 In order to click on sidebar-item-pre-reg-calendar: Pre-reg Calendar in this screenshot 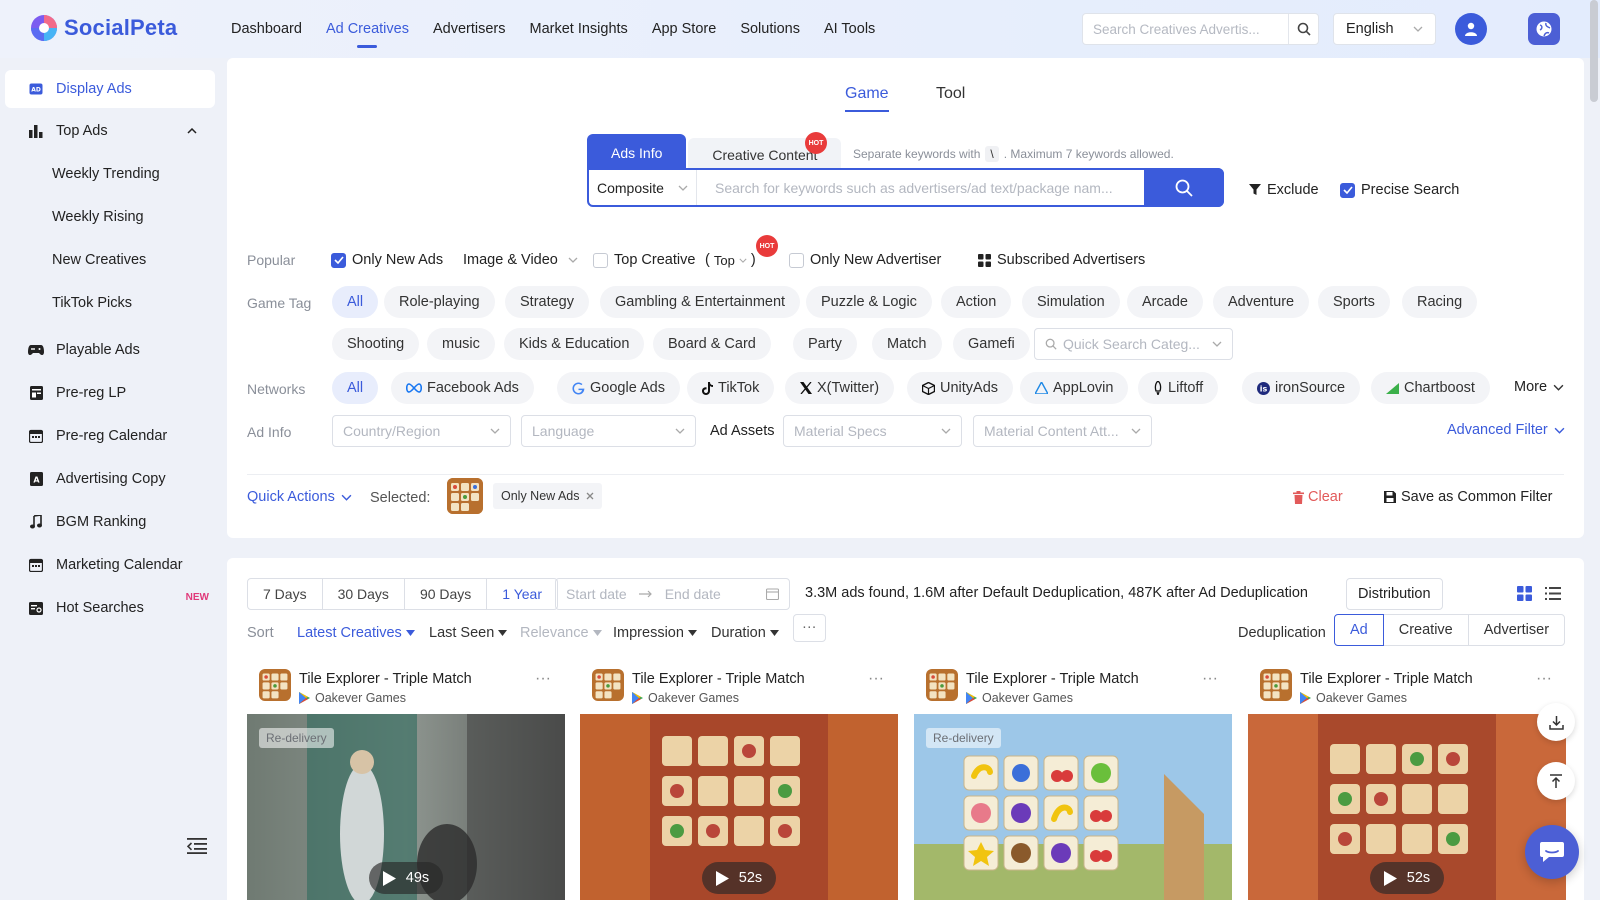, I will do `click(110, 436)`.